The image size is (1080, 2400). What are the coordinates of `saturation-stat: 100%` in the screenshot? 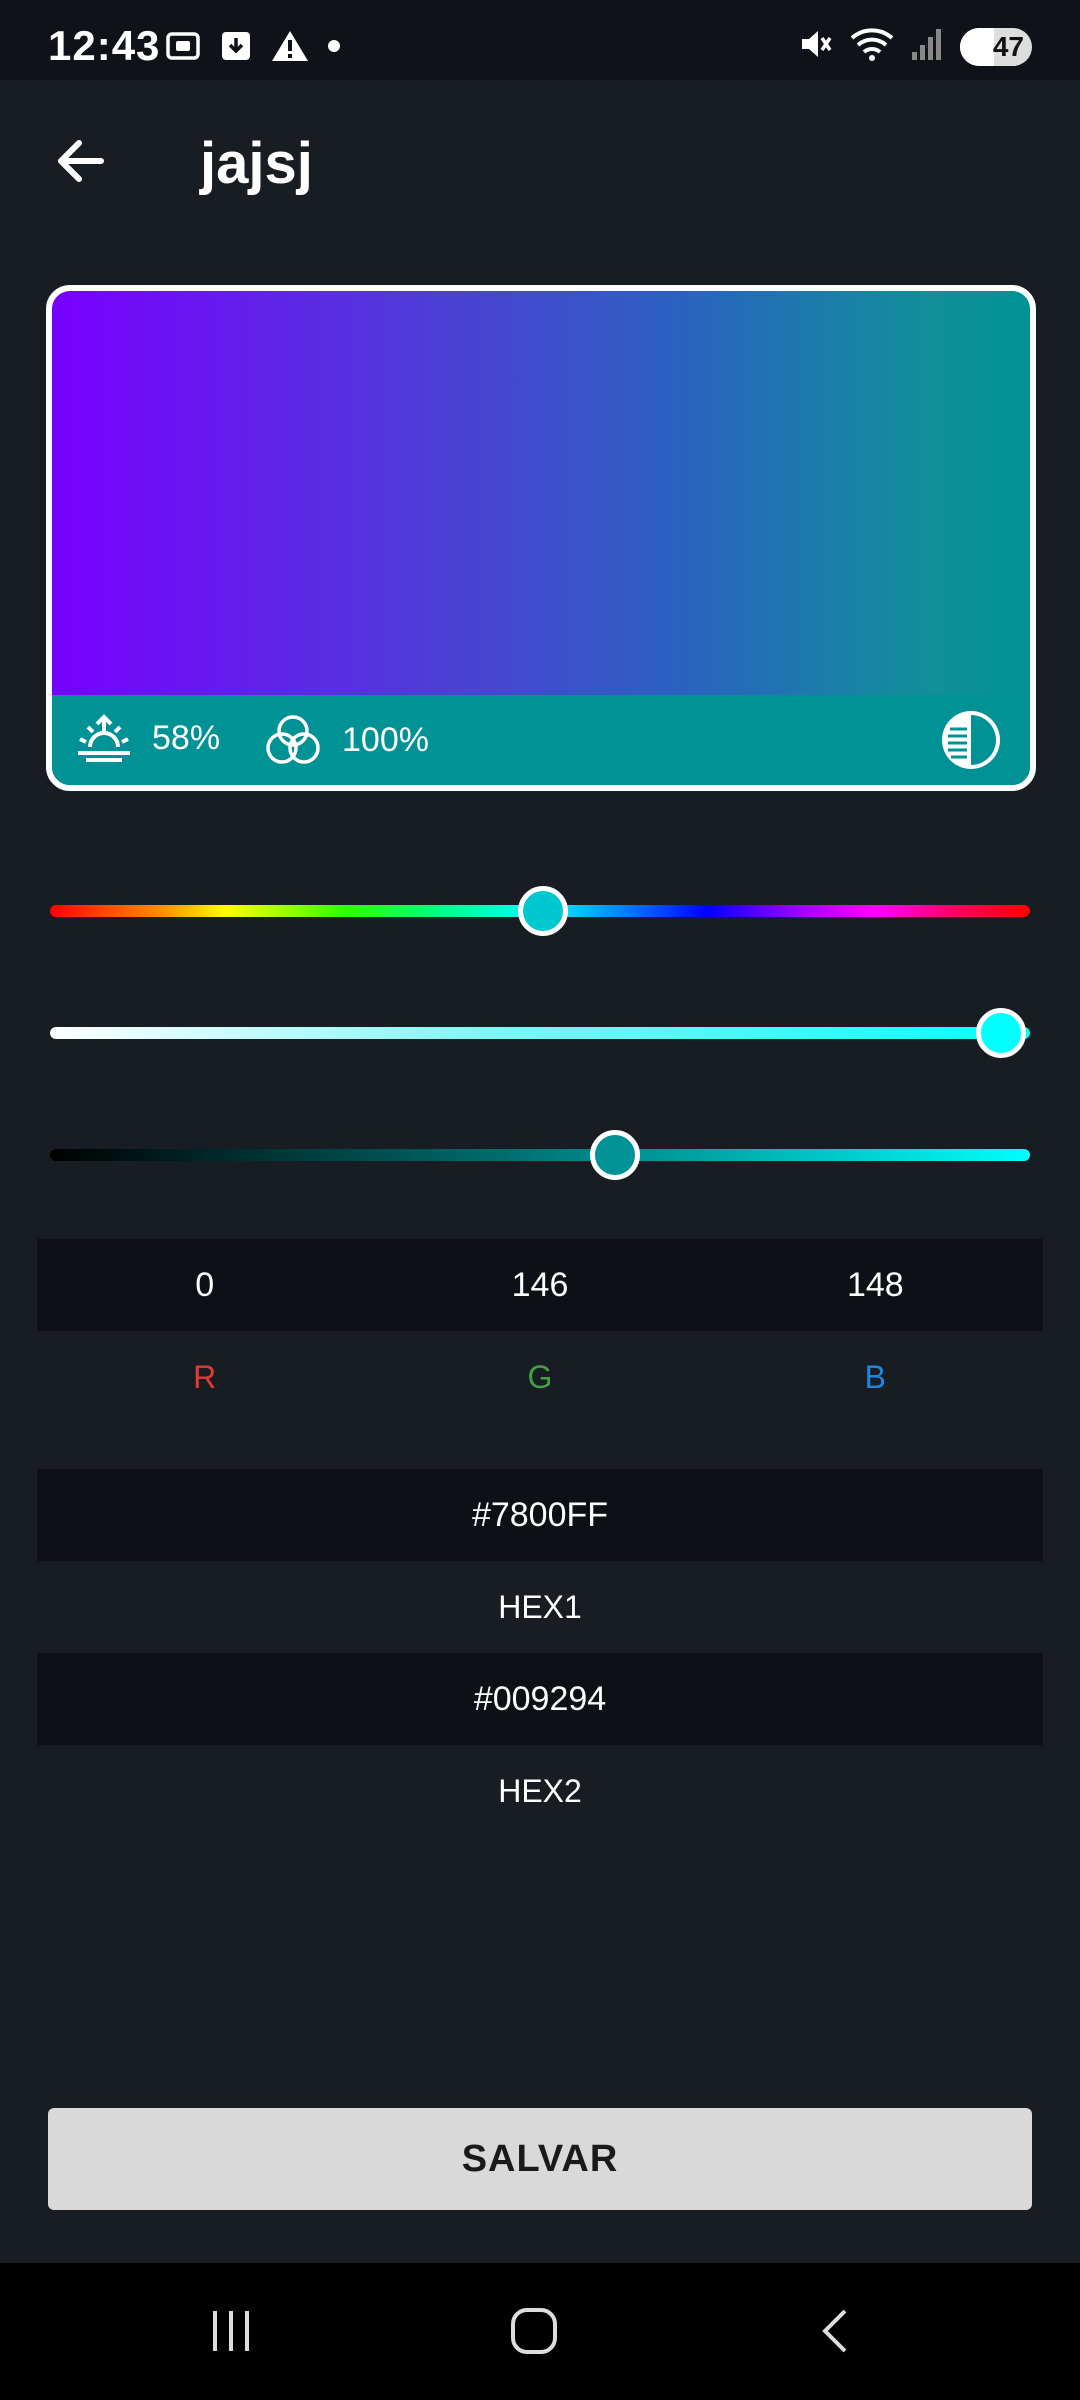 It's located at (346, 740).